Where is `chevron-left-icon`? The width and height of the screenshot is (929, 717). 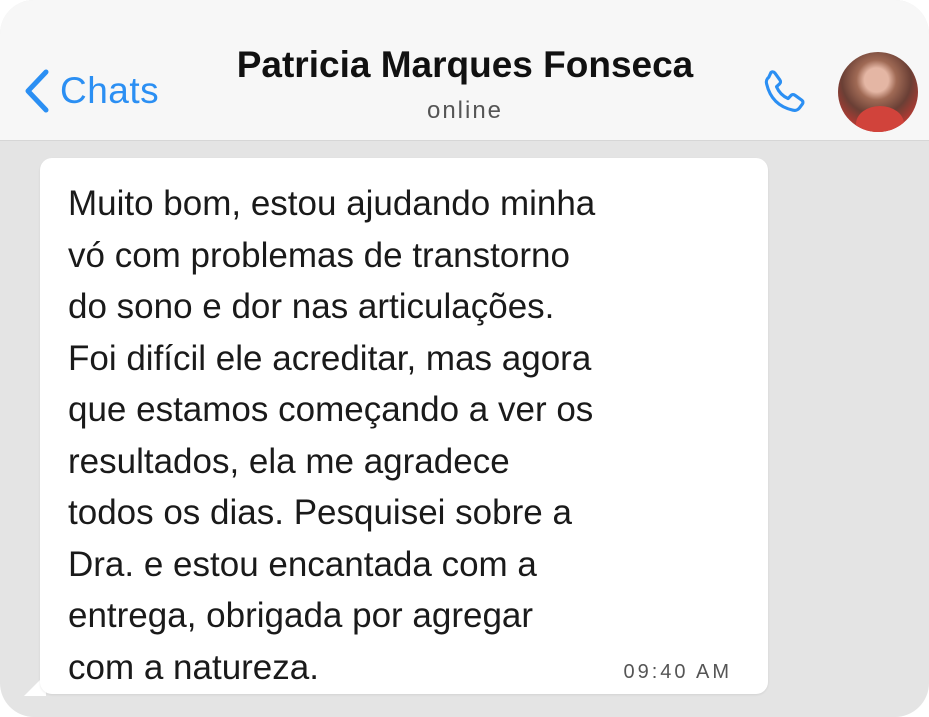
chevron-left-icon is located at coordinates (37, 91).